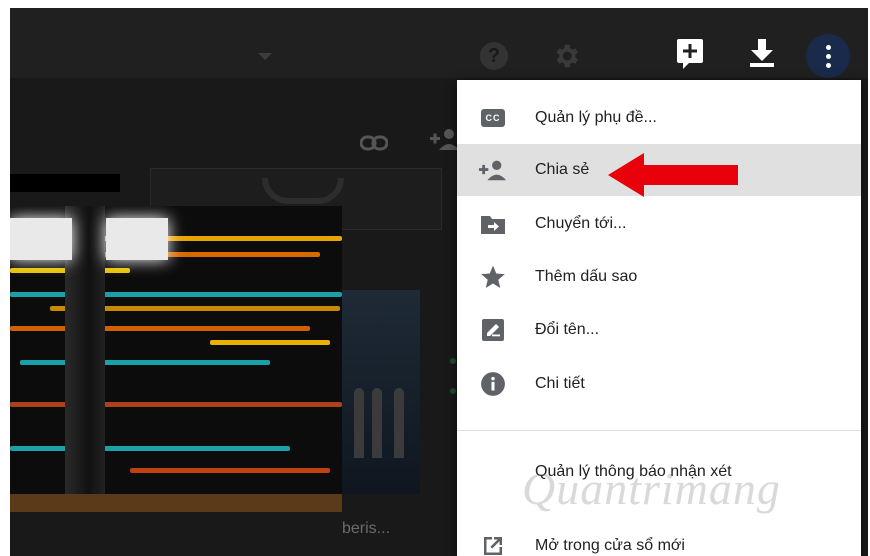 This screenshot has width=870, height=556. I want to click on download-icon, so click(762, 53).